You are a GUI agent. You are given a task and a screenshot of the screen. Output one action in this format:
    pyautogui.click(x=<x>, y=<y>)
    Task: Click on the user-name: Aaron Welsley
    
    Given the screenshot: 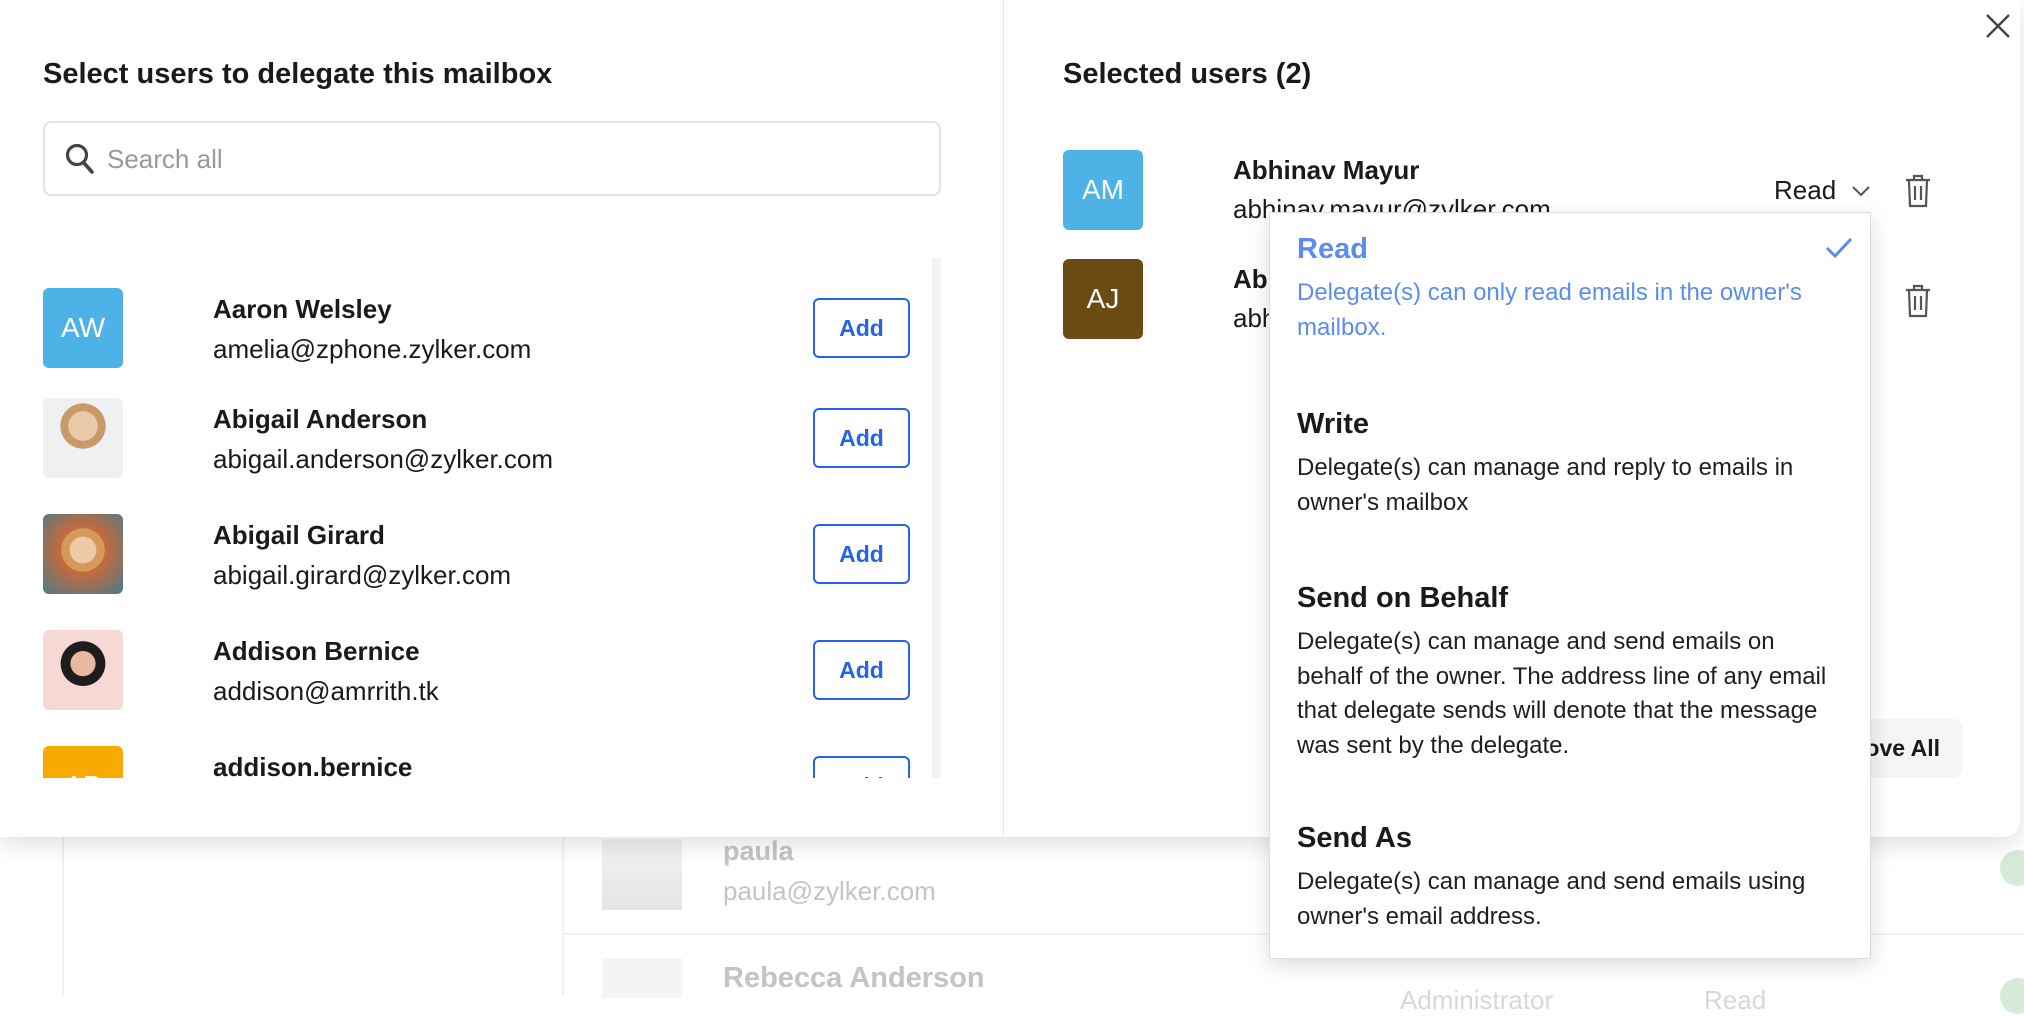 What is the action you would take?
    pyautogui.click(x=302, y=309)
    